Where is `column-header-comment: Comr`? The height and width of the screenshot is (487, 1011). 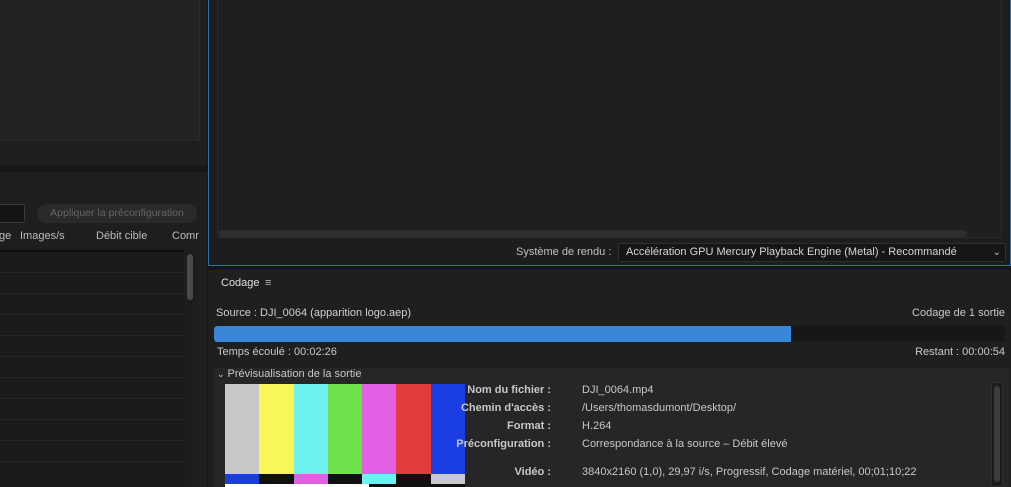
column-header-comment: Comr is located at coordinates (185, 236).